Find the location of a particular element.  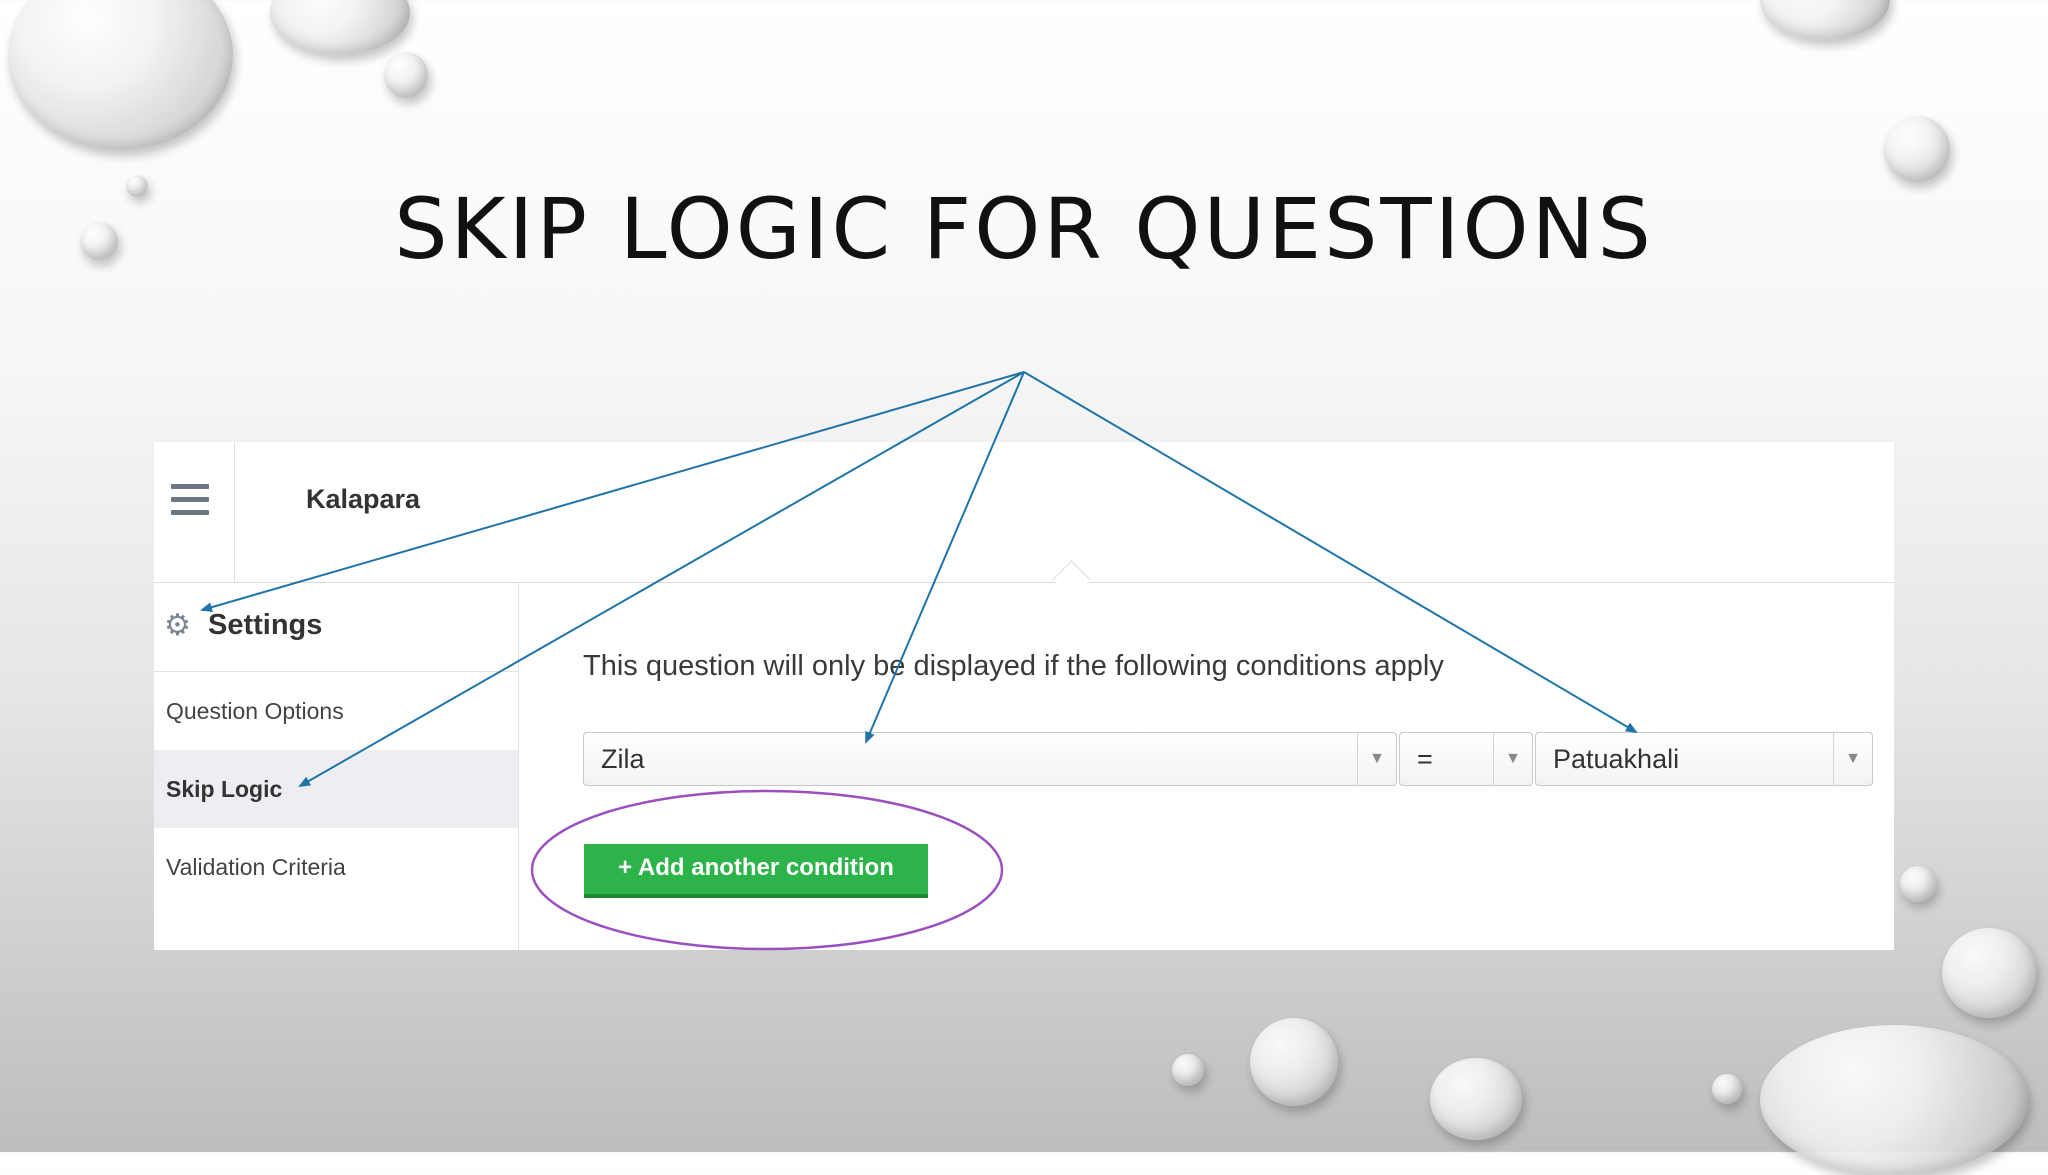

value-select-value: Patuakhali is located at coordinates (1616, 759).